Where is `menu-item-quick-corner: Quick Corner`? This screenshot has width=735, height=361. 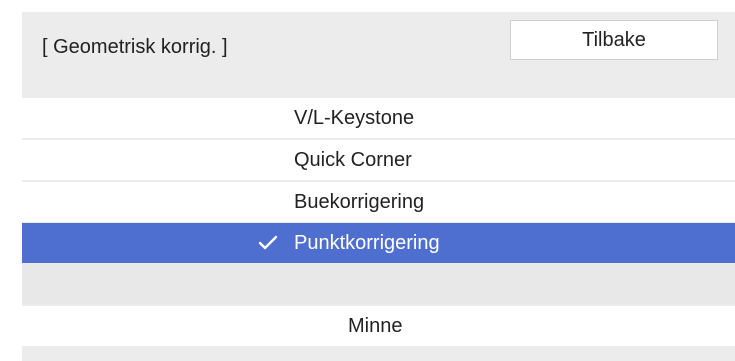
menu-item-quick-corner: Quick Corner is located at coordinates (378, 160).